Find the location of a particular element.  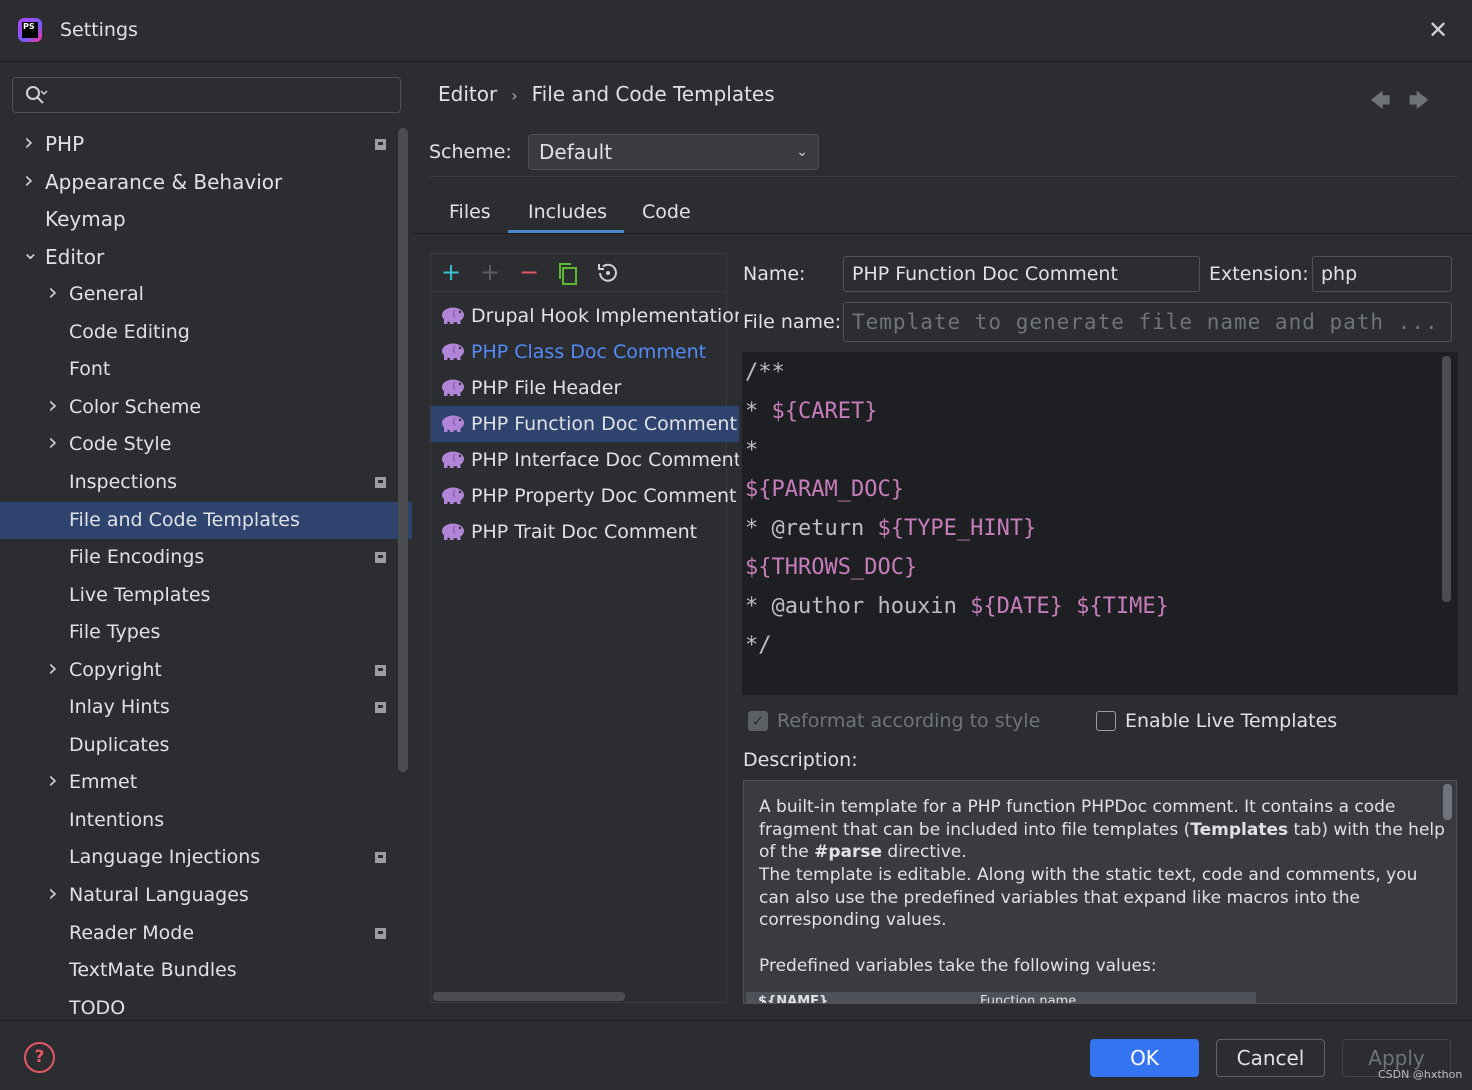

sidebar-item-intentions: Intentions is located at coordinates (206, 820).